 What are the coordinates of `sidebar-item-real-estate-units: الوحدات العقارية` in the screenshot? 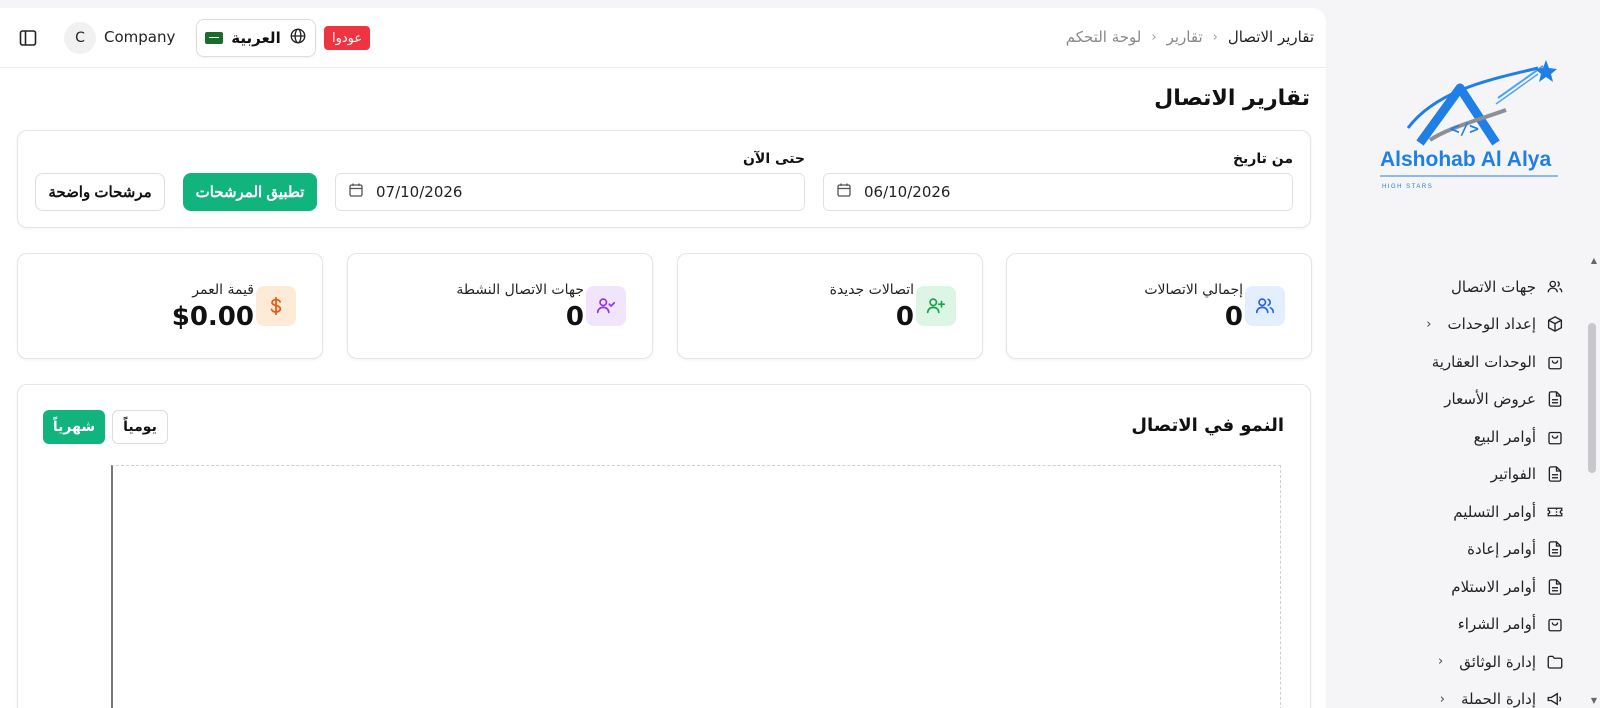 It's located at (1449, 362).